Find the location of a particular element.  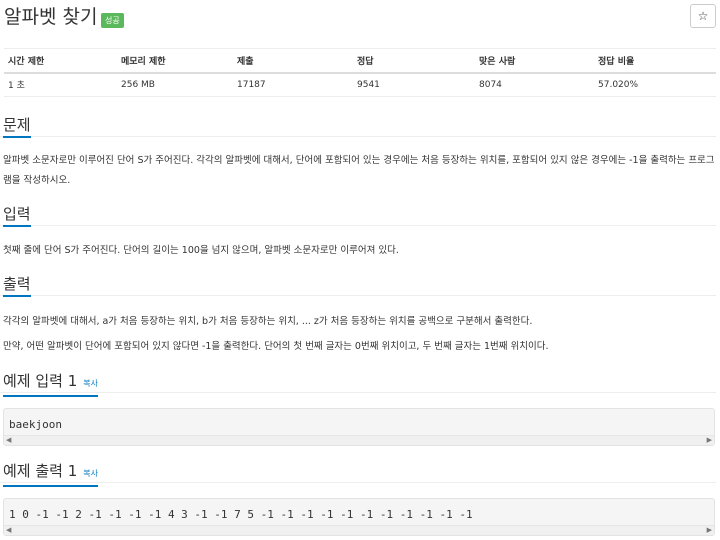

solved-users-value: 8074 is located at coordinates (534, 84).